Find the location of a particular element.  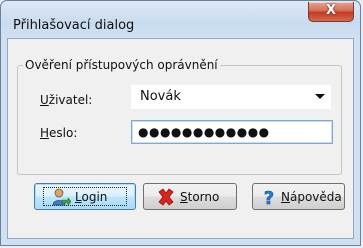

user-label: Uživatel: is located at coordinates (66, 100).